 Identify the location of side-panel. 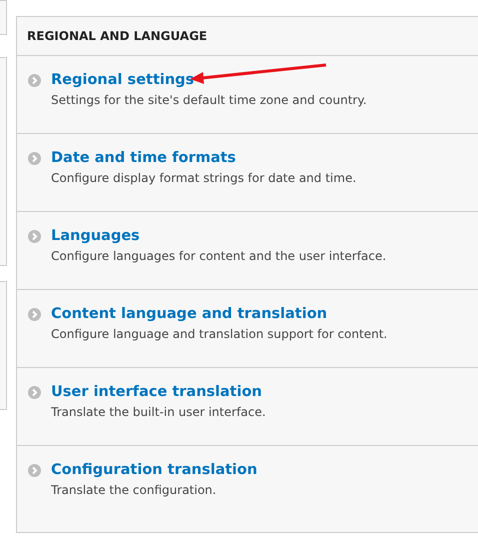
(3, 17).